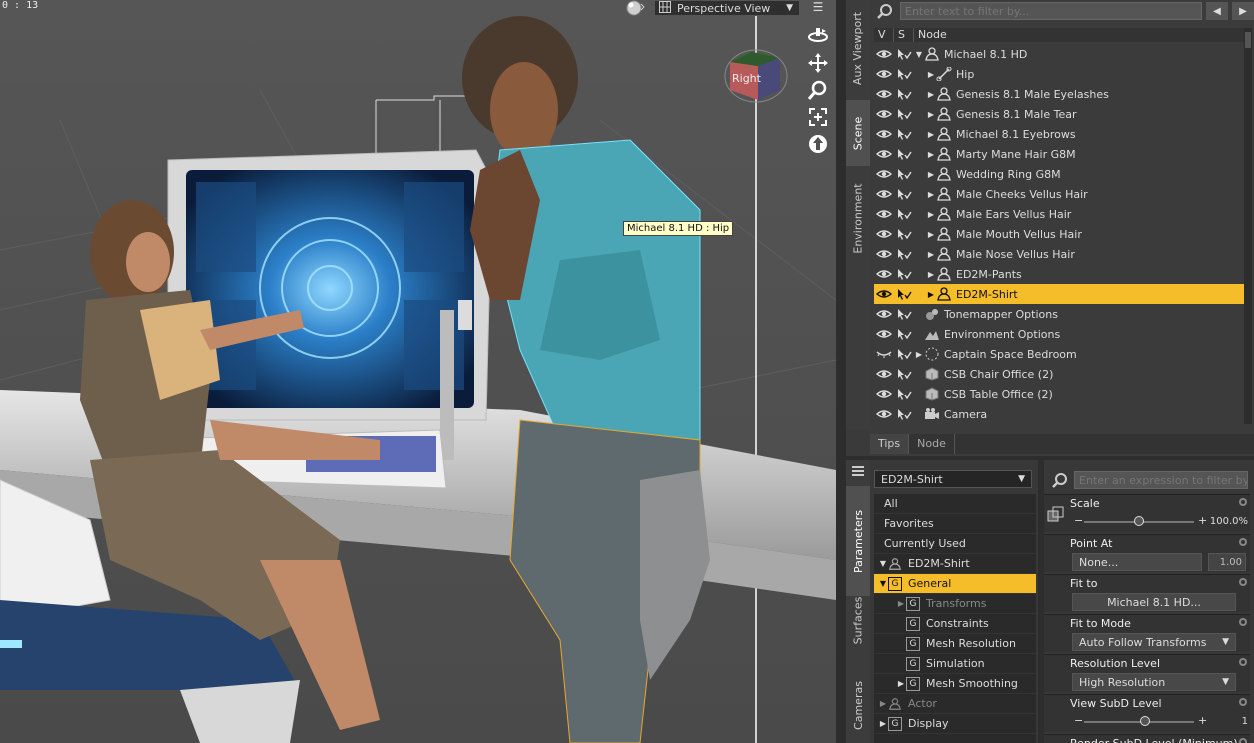 This screenshot has height=743, width=1254. What do you see at coordinates (1061, 314) in the screenshot?
I see `scene-row: Tonemapper Options` at bounding box center [1061, 314].